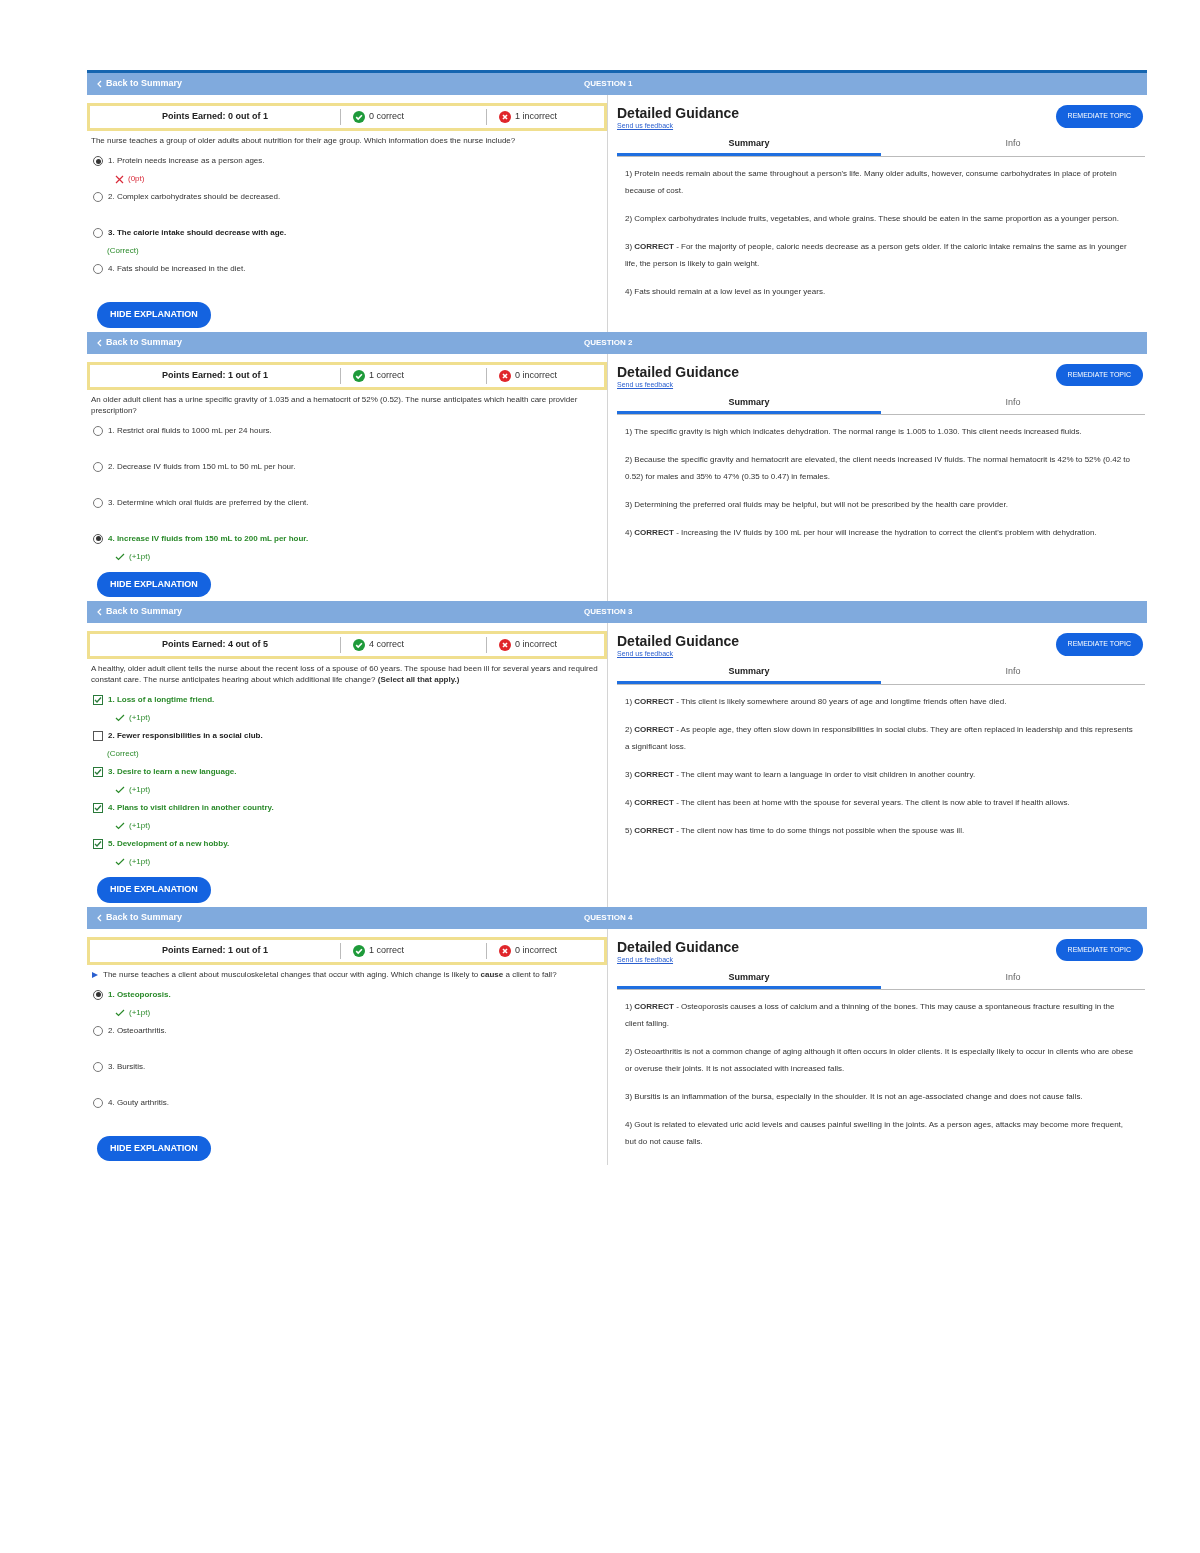 The image size is (1200, 1553). What do you see at coordinates (871, 182) in the screenshot?
I see `explanation-text: 1) Protein needs remain about the same throughout a person's life. Many older adults, however, consume carbohydrates in place of protein because of cost.` at bounding box center [871, 182].